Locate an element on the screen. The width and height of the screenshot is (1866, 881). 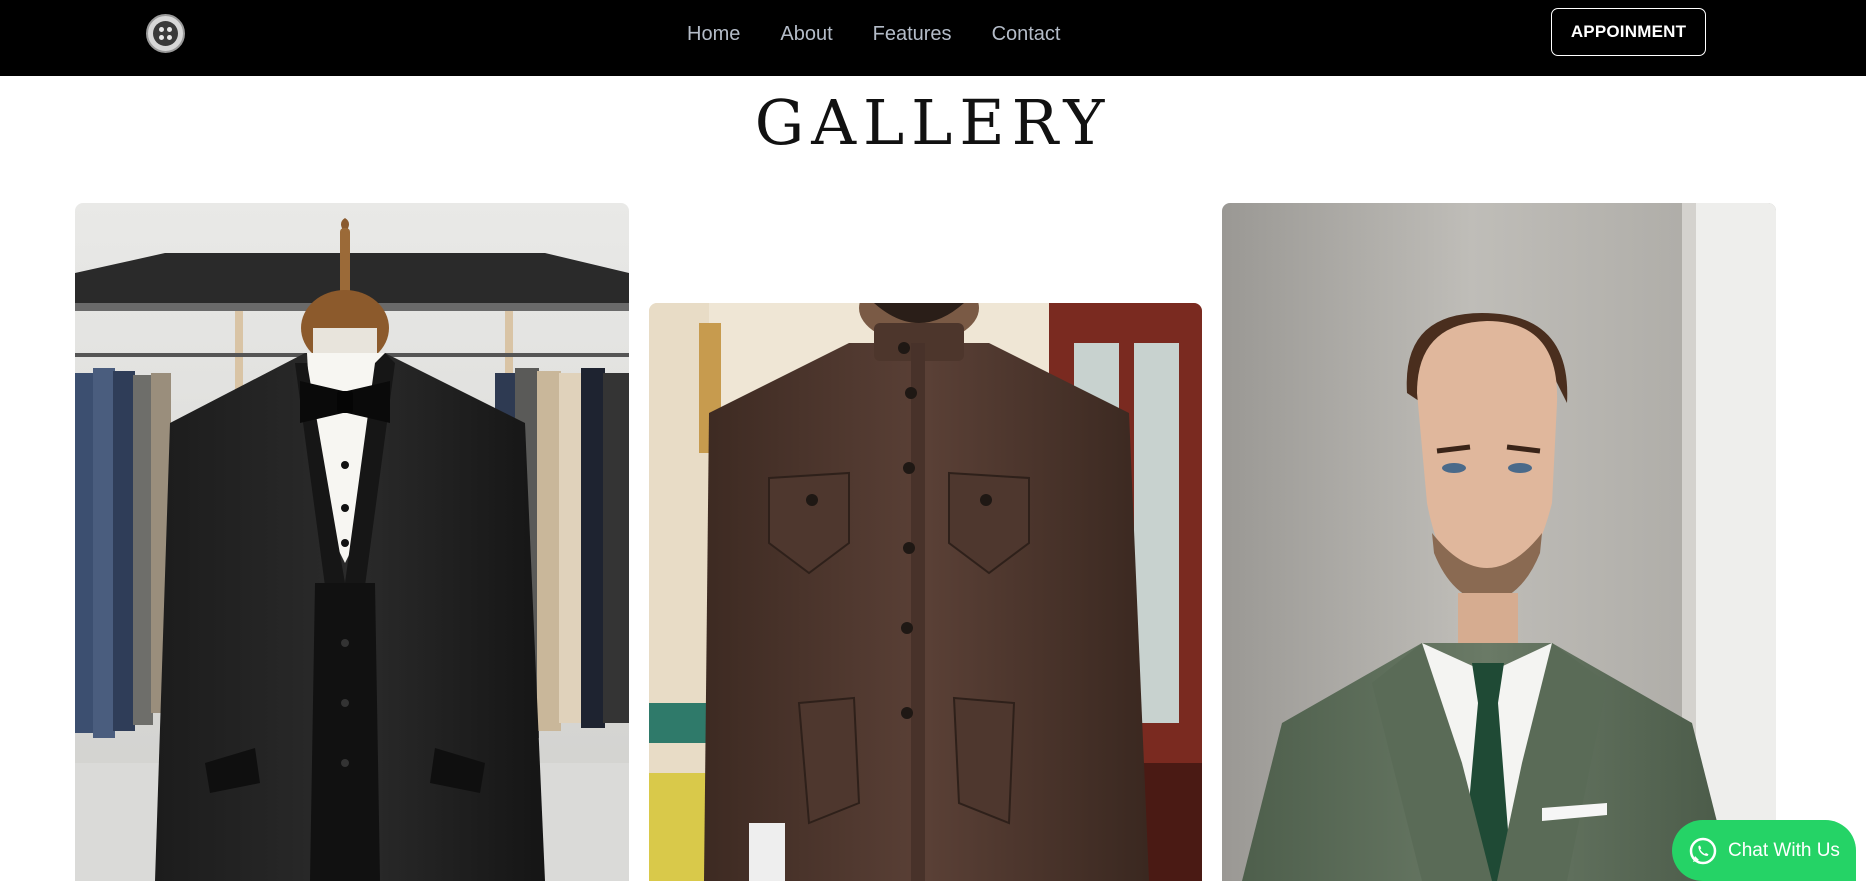
top-navbar: Home About Features Contact APPOINMENT is located at coordinates (933, 38).